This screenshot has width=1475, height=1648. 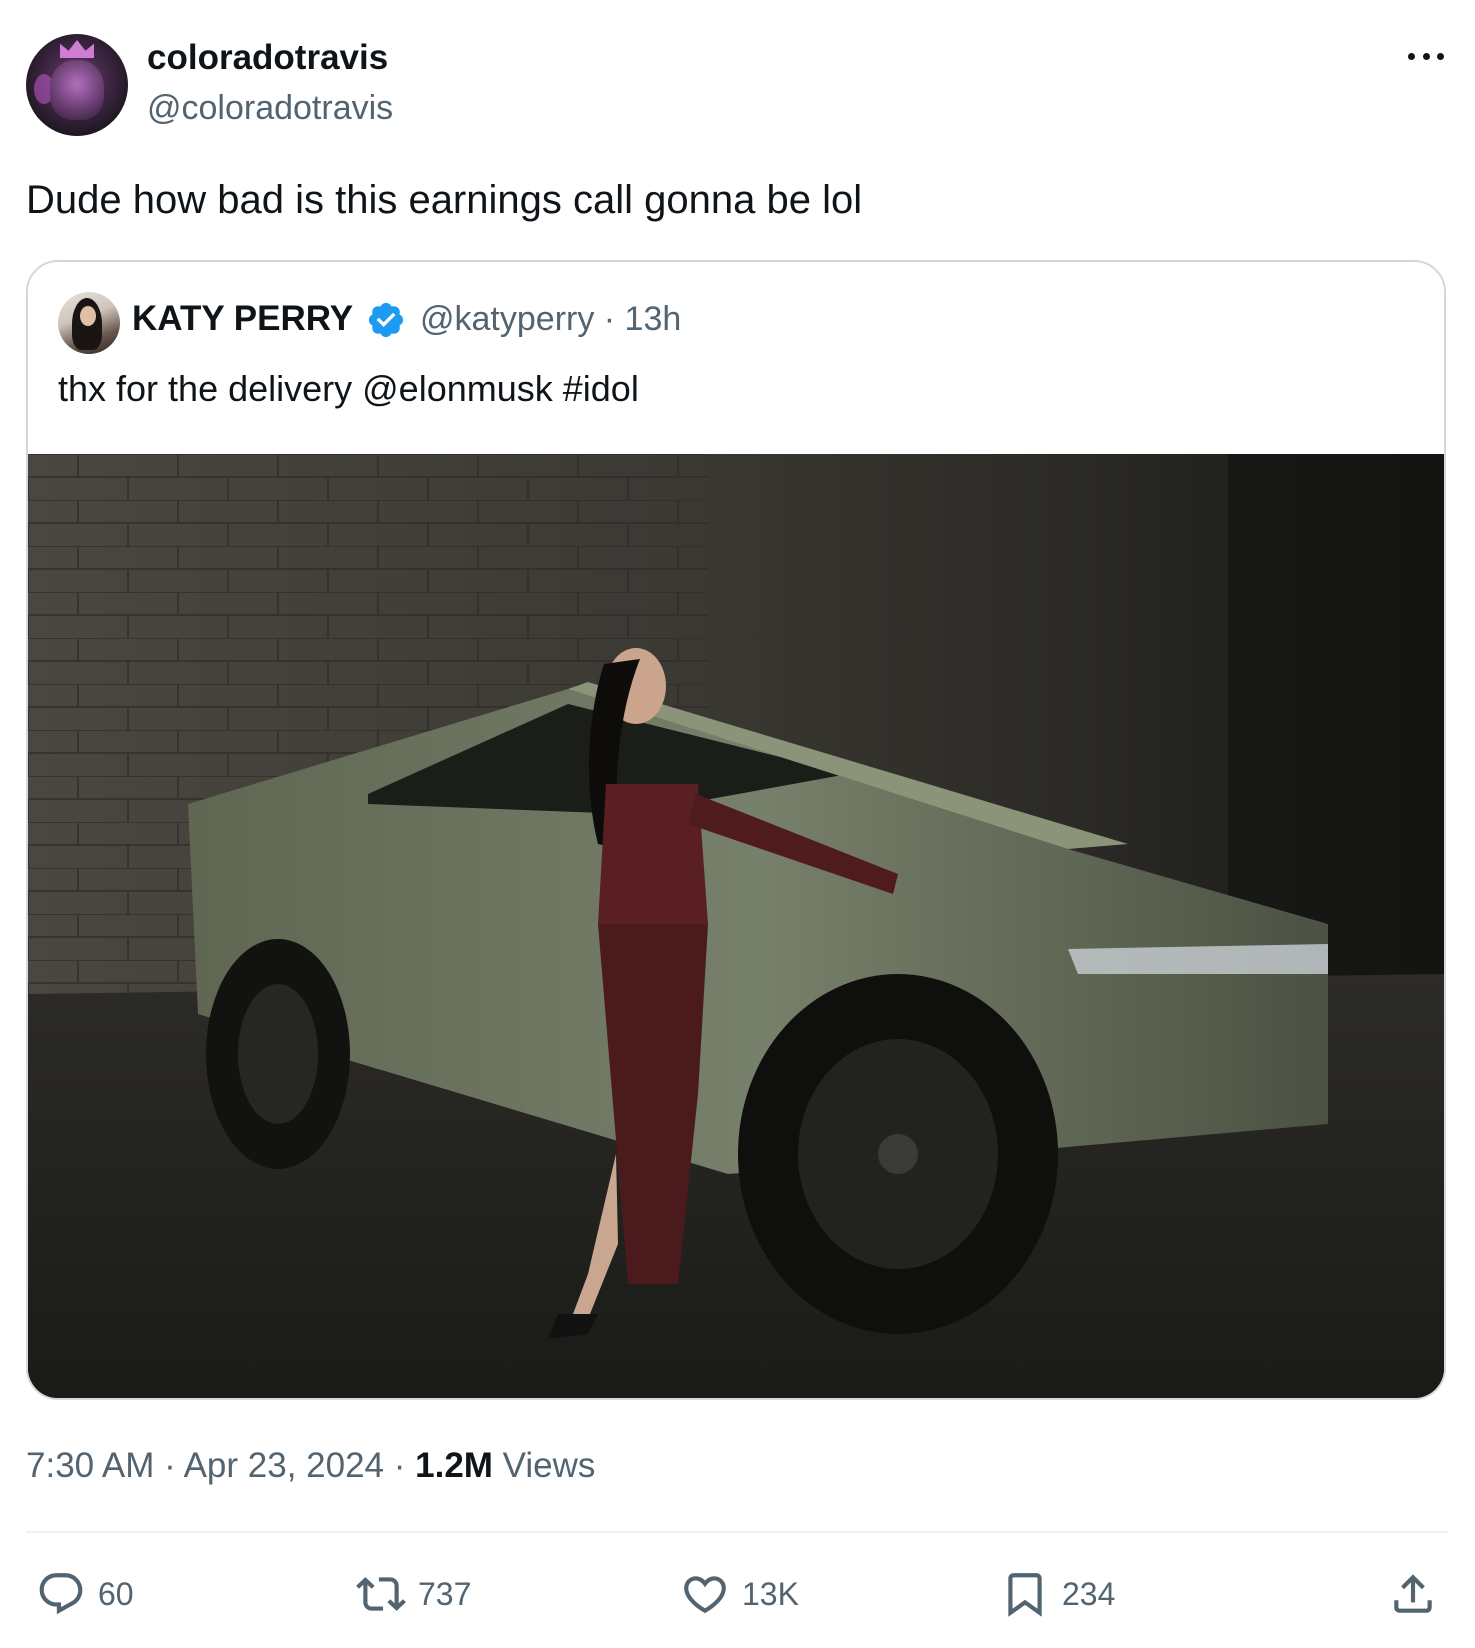 I want to click on share-button, so click(x=1413, y=1594).